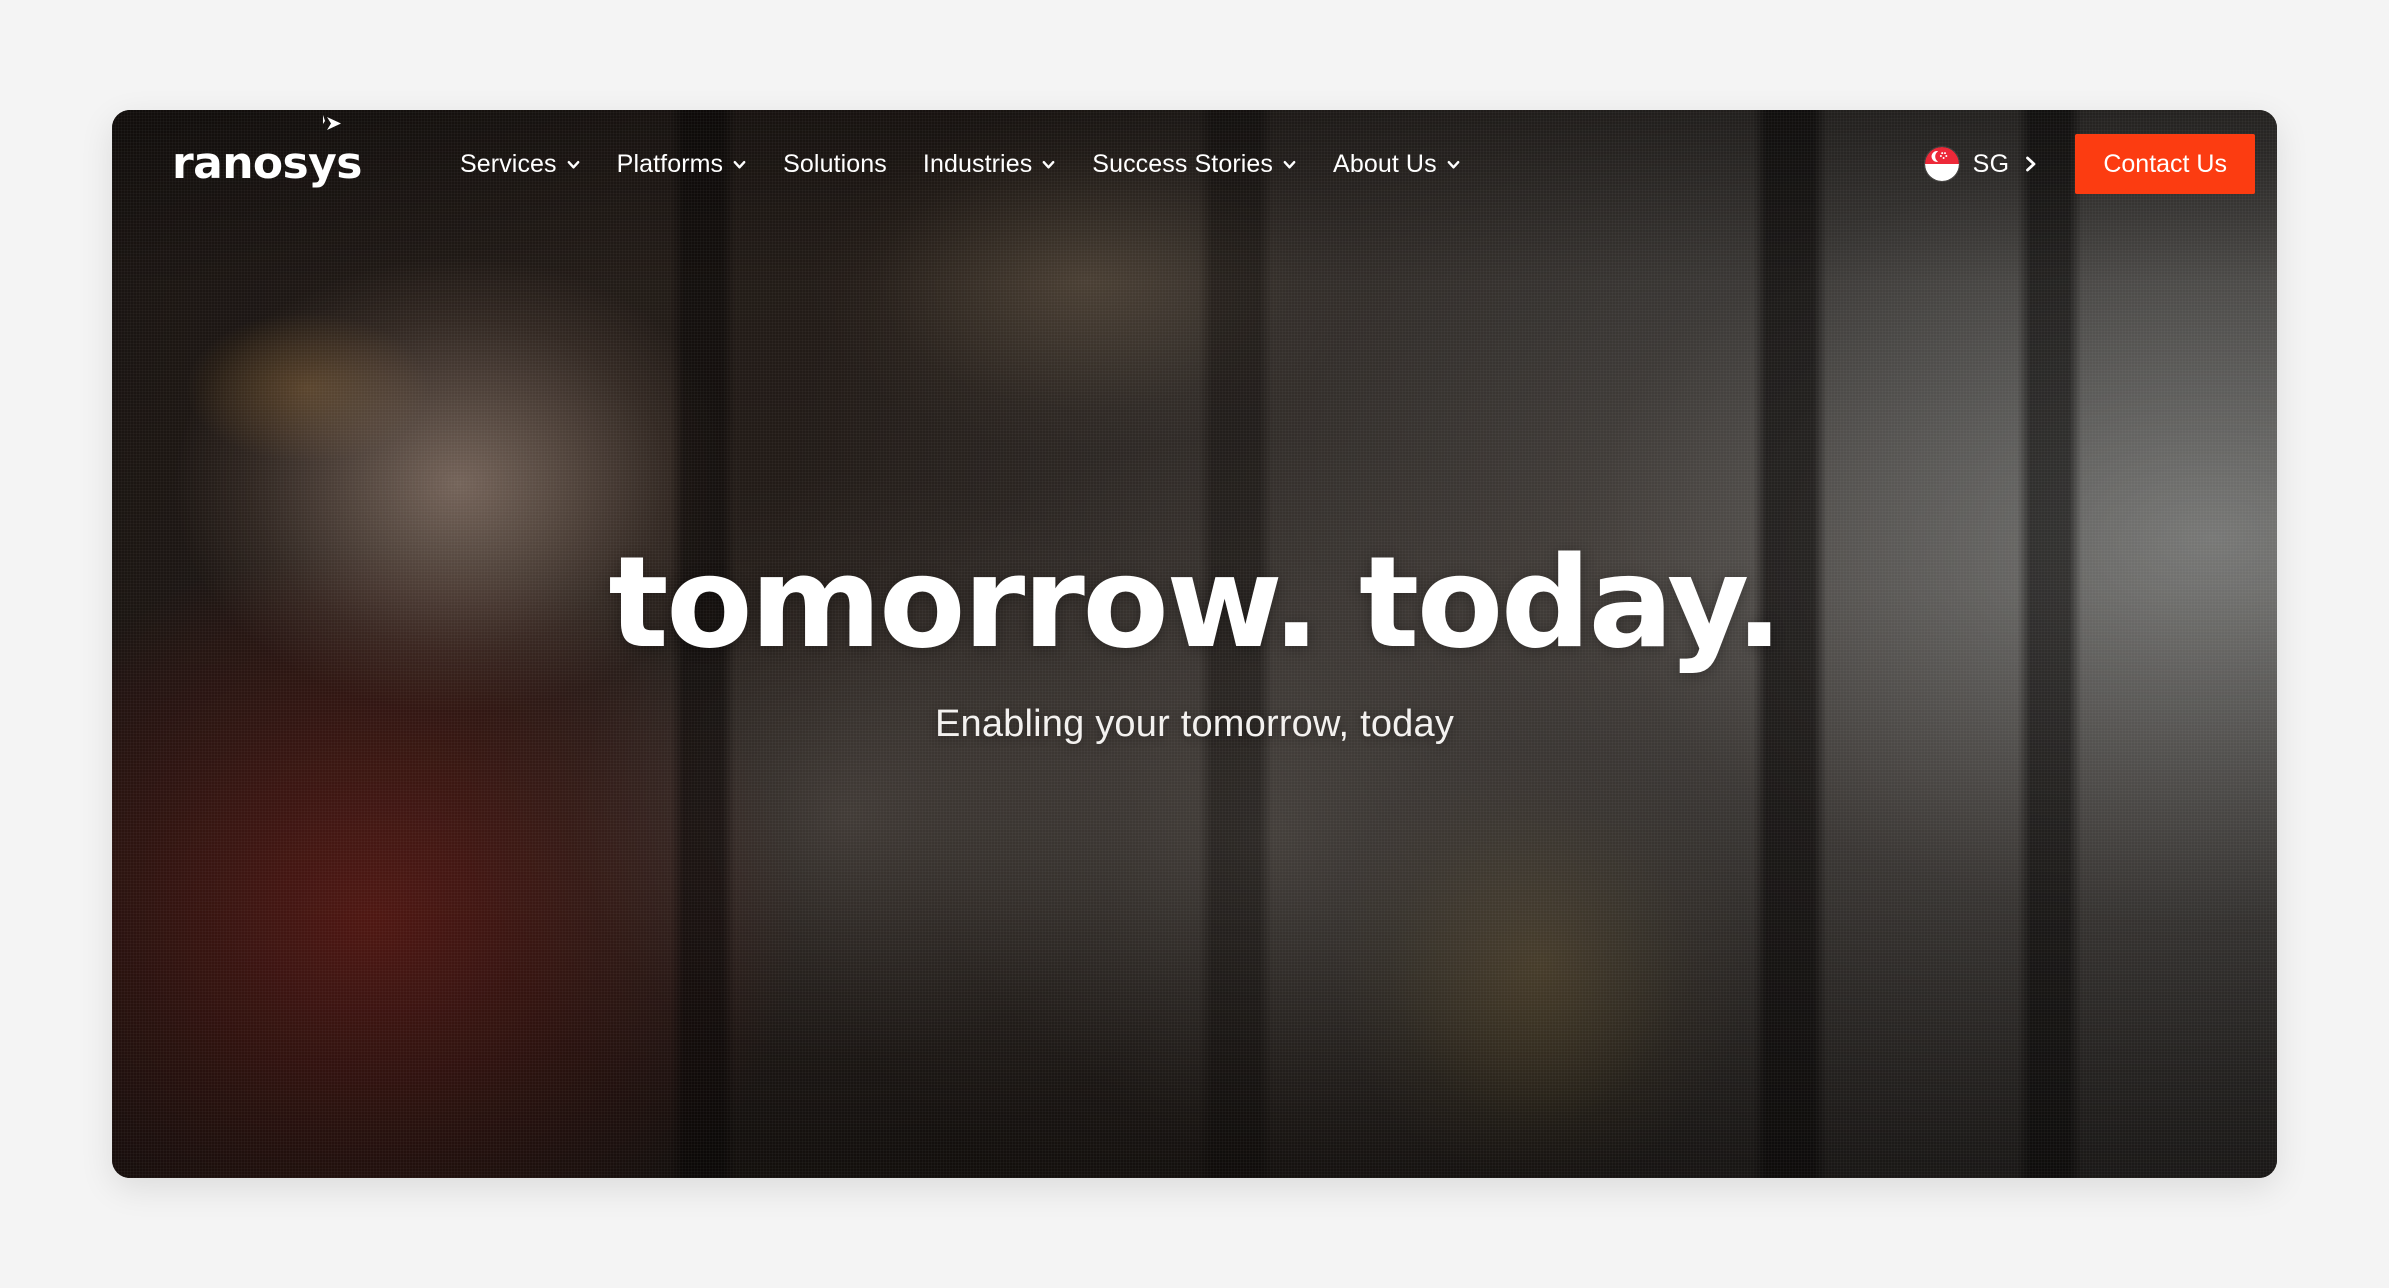 This screenshot has height=1288, width=2389. What do you see at coordinates (508, 163) in the screenshot?
I see `nav-item-label: Services` at bounding box center [508, 163].